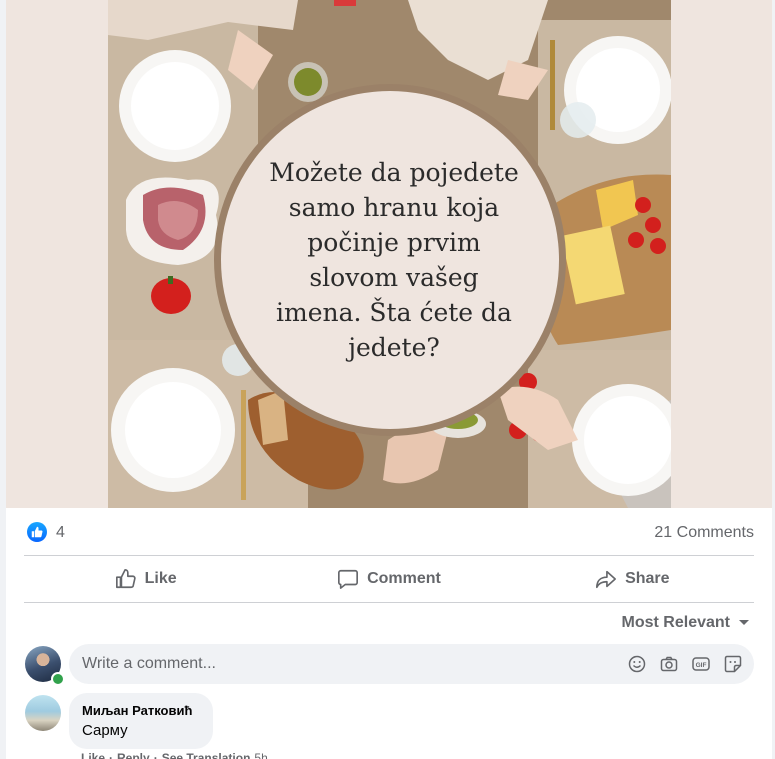 The image size is (775, 759). Describe the element at coordinates (389, 532) in the screenshot. I see `reactions-bar: 4 21 Comments` at that location.